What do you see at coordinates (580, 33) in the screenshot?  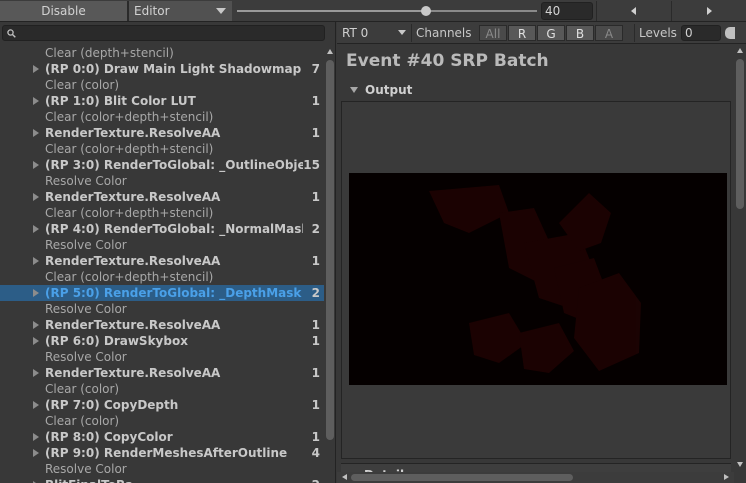 I see `channel-b-button: B` at bounding box center [580, 33].